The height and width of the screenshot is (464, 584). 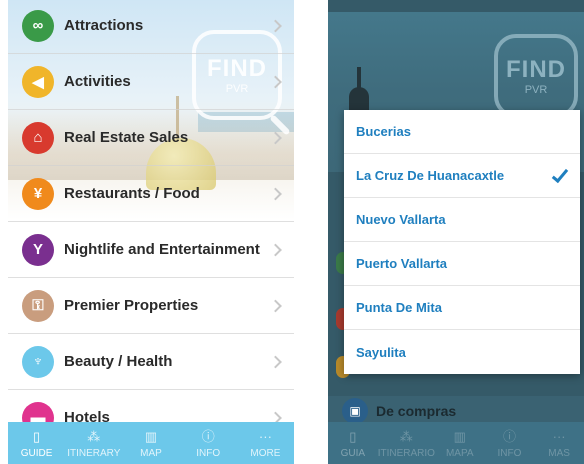 What do you see at coordinates (38, 193) in the screenshot?
I see `fork-knife-icon: ¥` at bounding box center [38, 193].